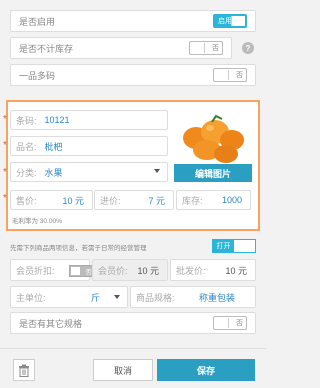 This screenshot has width=320, height=388. What do you see at coordinates (217, 297) in the screenshot?
I see `spec-value: 称重包装` at bounding box center [217, 297].